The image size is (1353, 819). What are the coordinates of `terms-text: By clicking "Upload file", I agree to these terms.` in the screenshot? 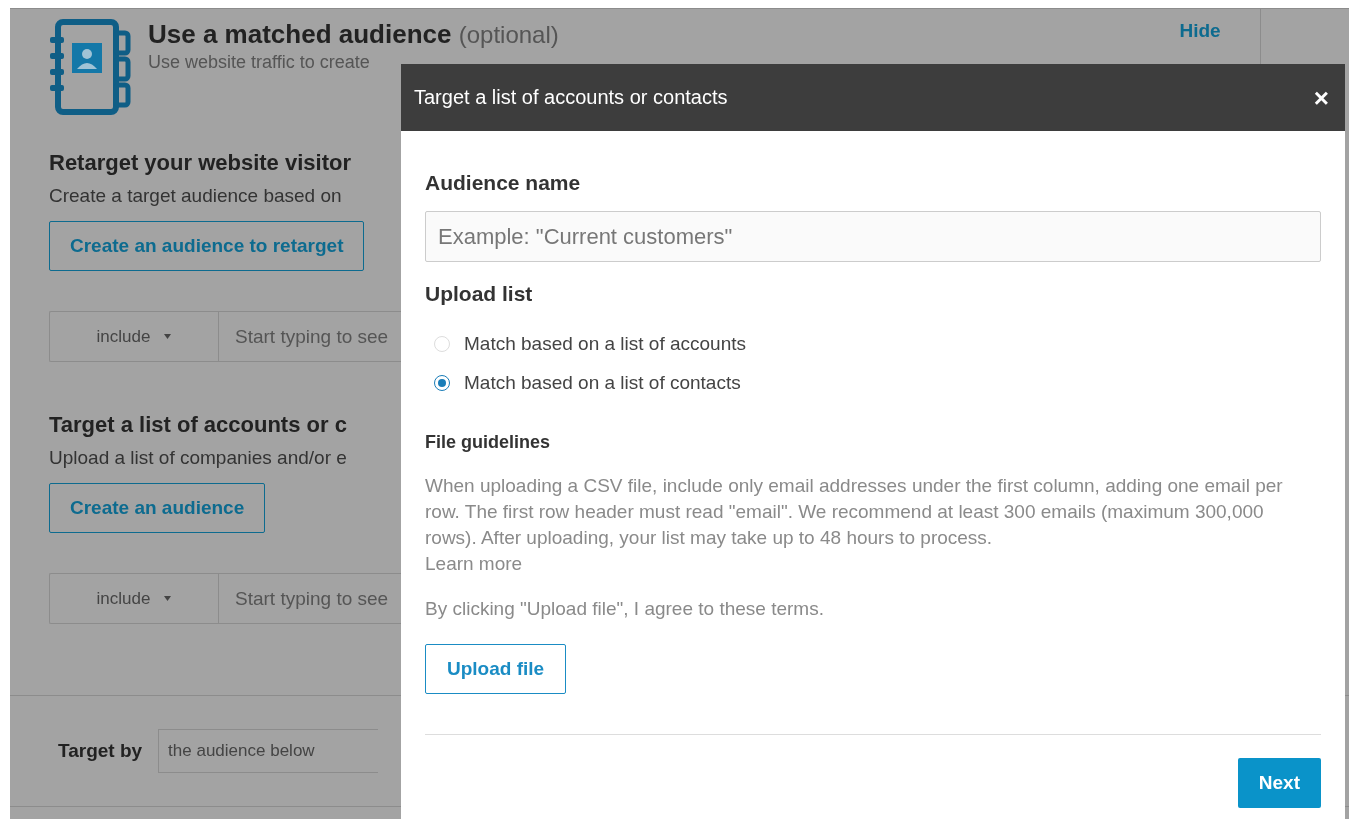 It's located at (624, 609).